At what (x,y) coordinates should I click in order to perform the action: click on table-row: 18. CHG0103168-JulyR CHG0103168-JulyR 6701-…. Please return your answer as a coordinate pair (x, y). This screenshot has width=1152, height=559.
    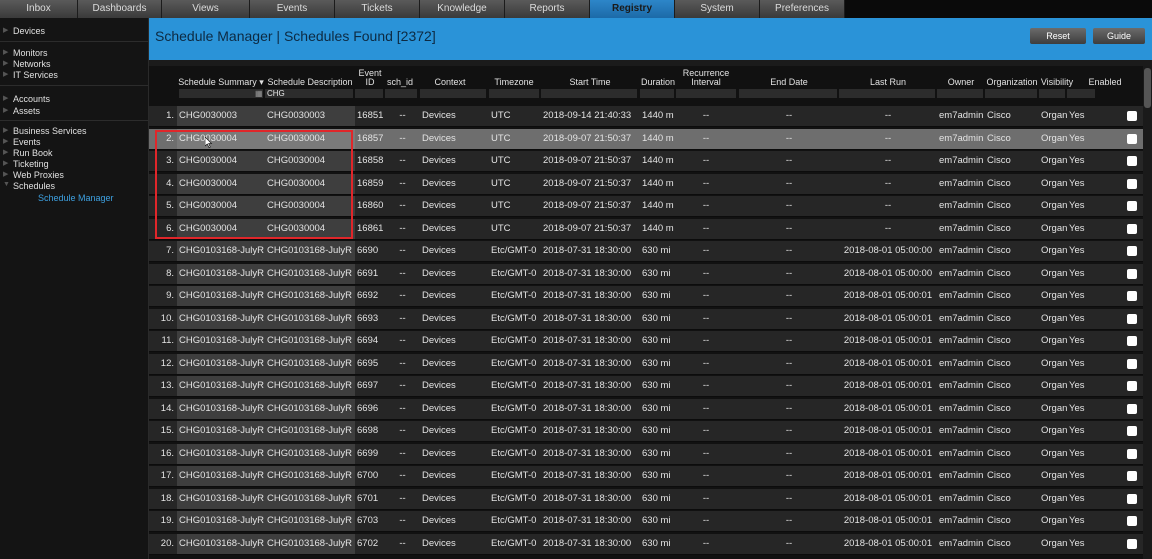
    Looking at the image, I should click on (646, 499).